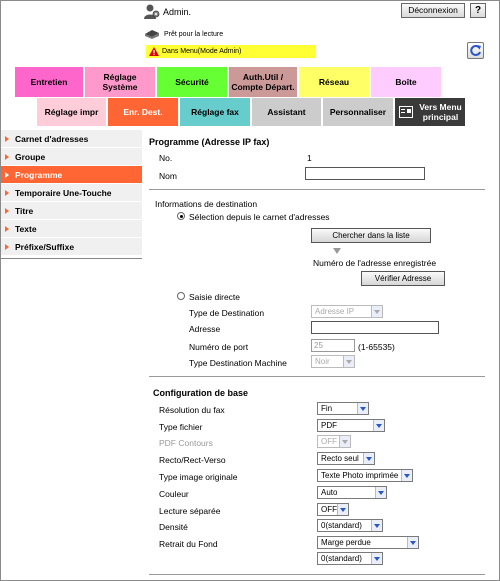  What do you see at coordinates (181, 427) in the screenshot?
I see `config-label-type-fichier: Type fichier` at bounding box center [181, 427].